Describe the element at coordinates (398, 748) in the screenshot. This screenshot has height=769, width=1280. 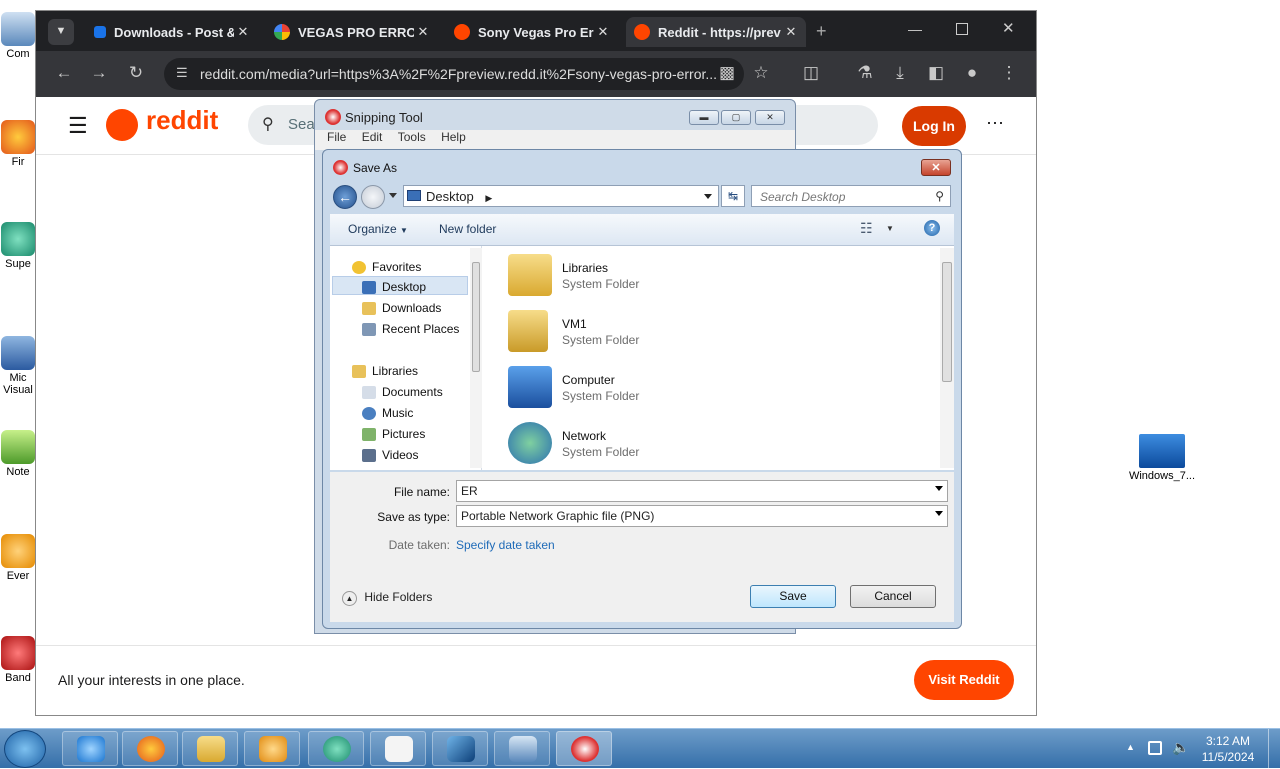
I see `taskbar-fx` at that location.